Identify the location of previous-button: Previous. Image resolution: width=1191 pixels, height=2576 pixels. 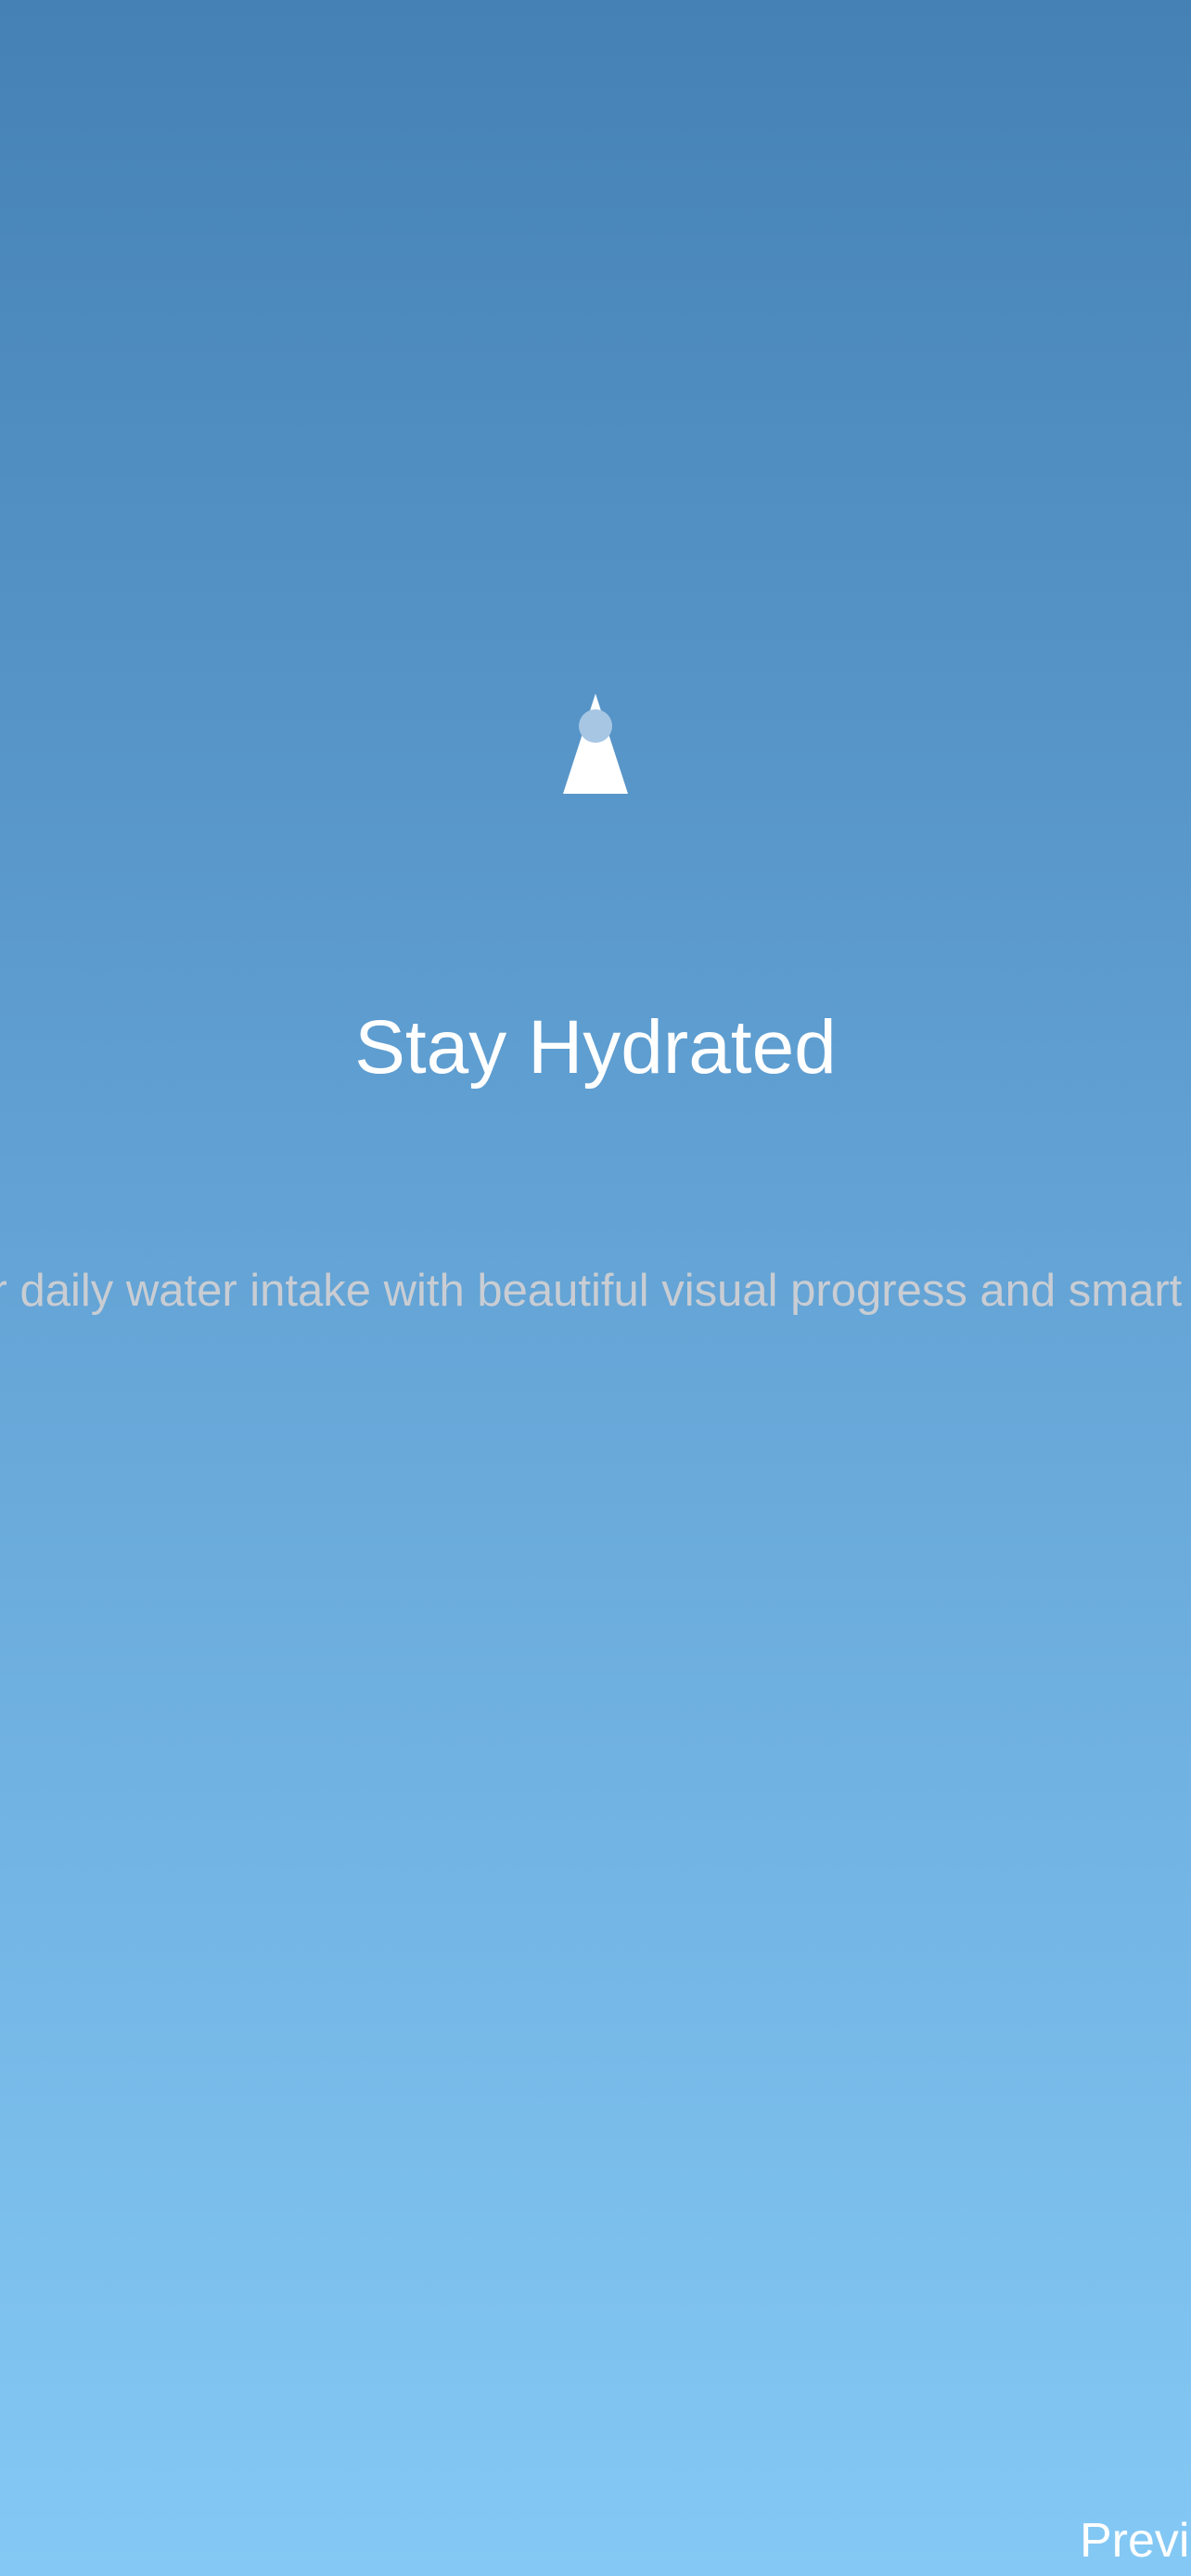
(1136, 2540).